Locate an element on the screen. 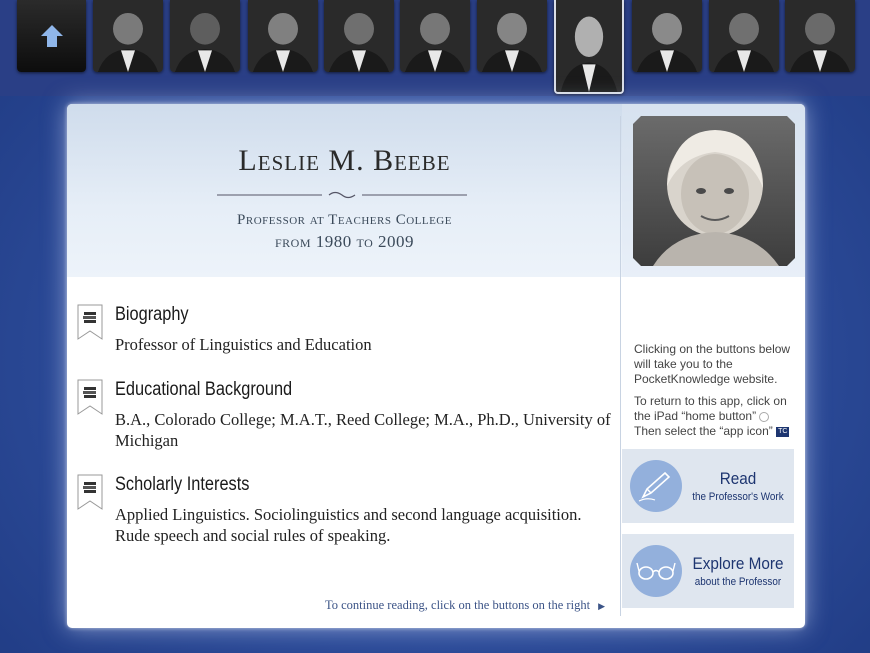 This screenshot has height=653, width=870. explore-more-button: Explore More about the Professor is located at coordinates (708, 571).